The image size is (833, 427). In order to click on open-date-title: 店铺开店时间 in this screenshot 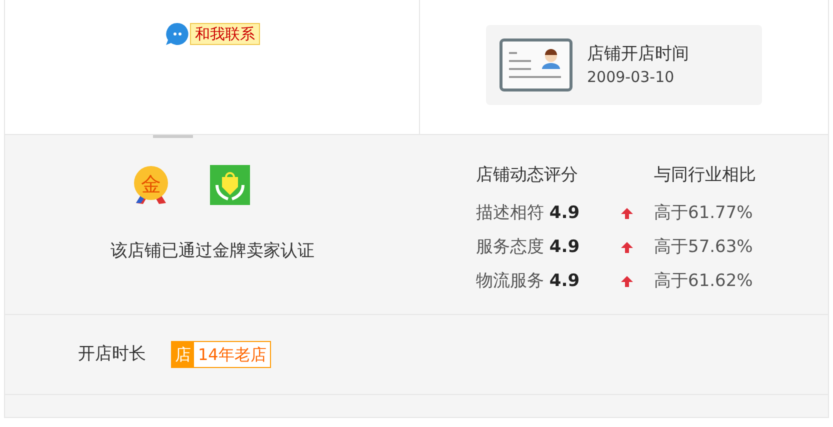, I will do `click(638, 54)`.